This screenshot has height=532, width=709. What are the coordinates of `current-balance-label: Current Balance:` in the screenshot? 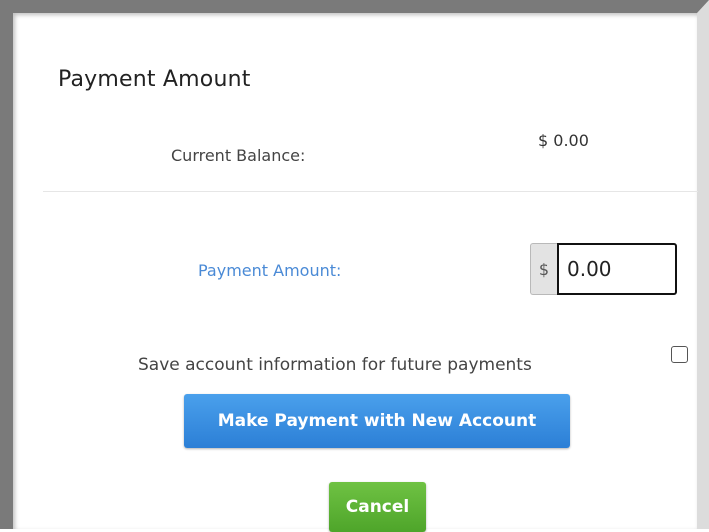 It's located at (238, 155).